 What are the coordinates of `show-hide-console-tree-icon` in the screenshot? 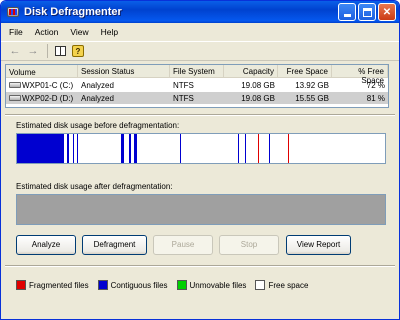 It's located at (60, 51).